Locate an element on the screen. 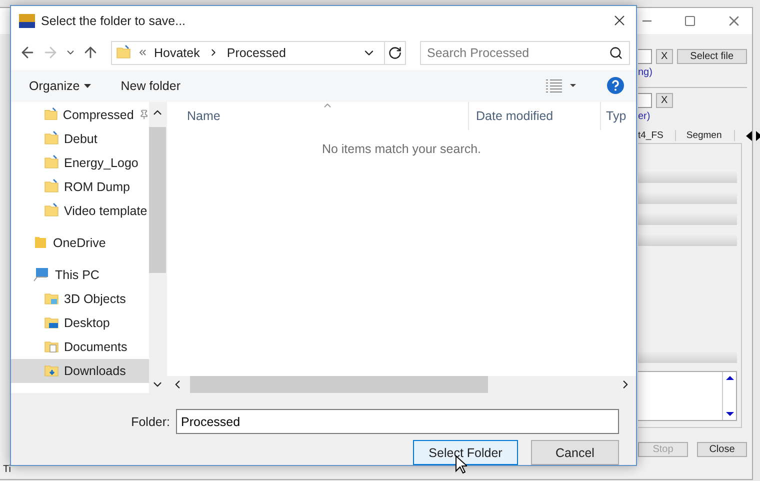  empty-message: No items match your search. is located at coordinates (402, 149).